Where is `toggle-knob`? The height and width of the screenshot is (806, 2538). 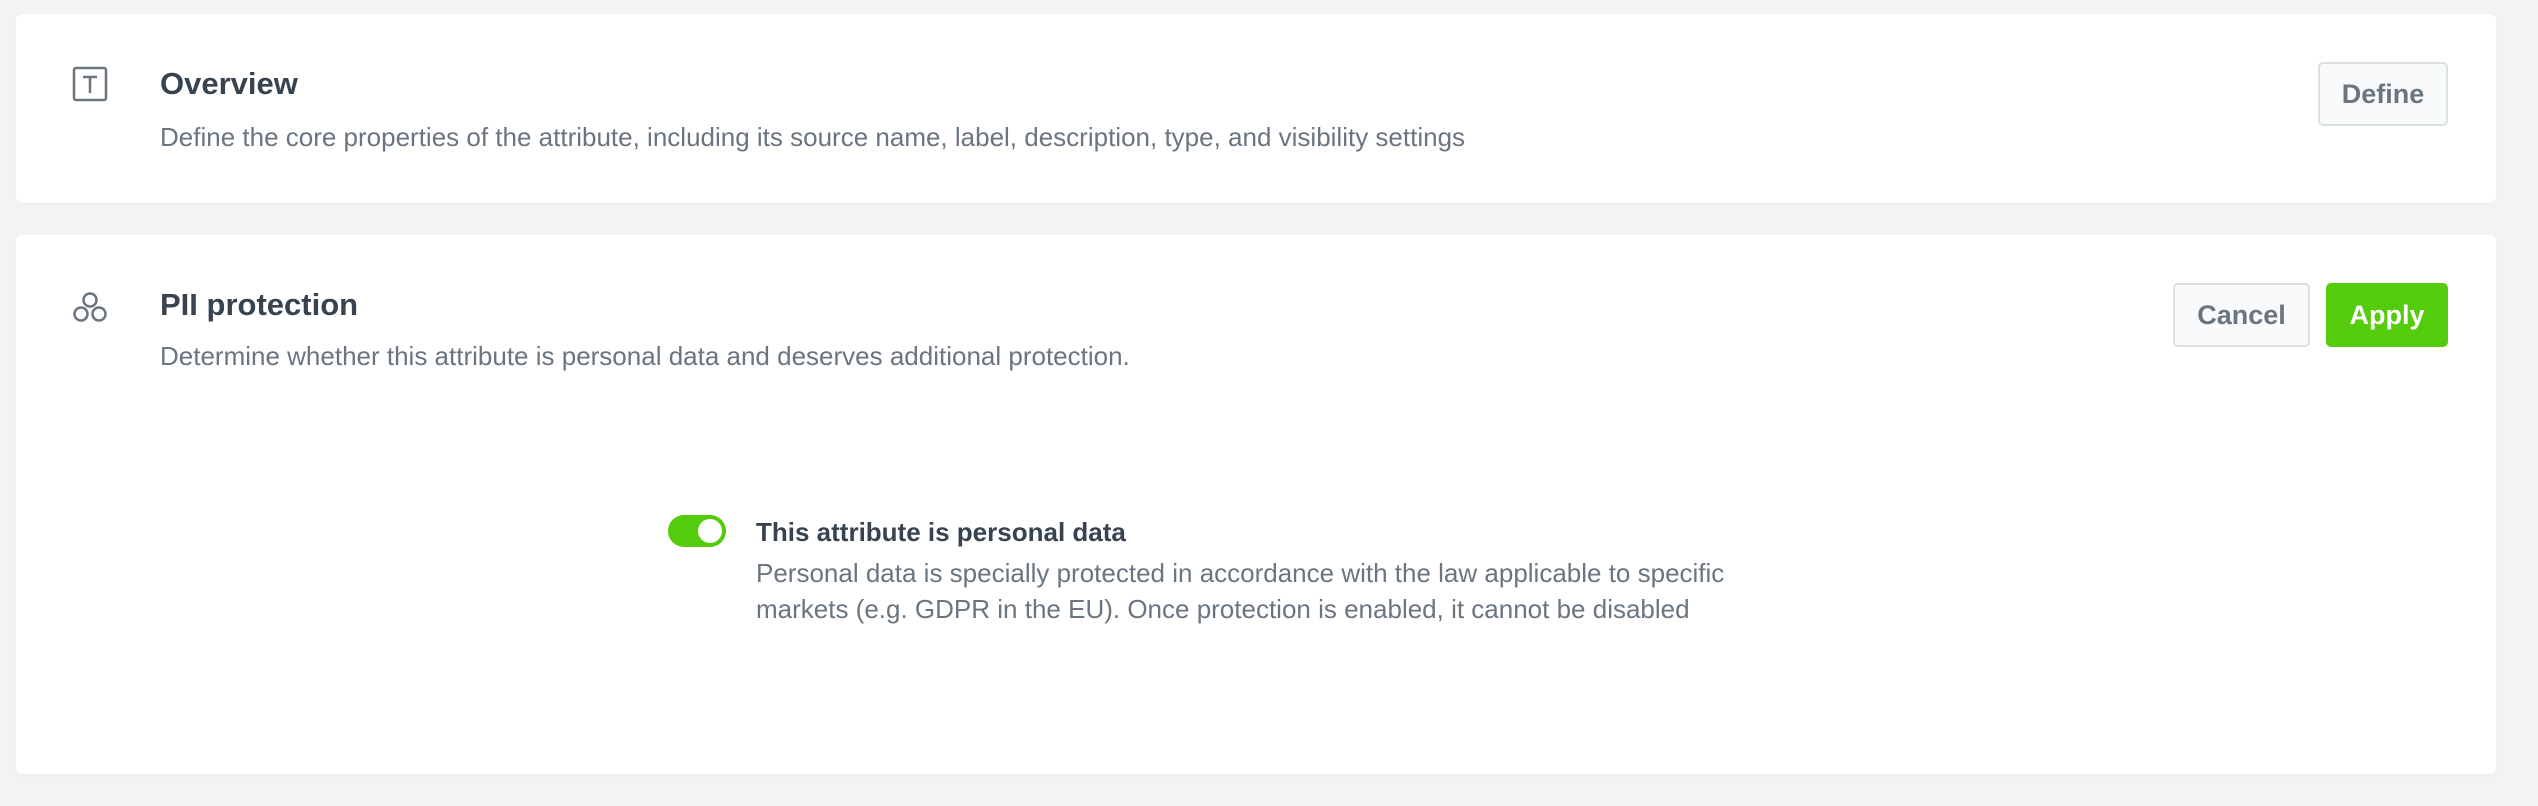 toggle-knob is located at coordinates (710, 531).